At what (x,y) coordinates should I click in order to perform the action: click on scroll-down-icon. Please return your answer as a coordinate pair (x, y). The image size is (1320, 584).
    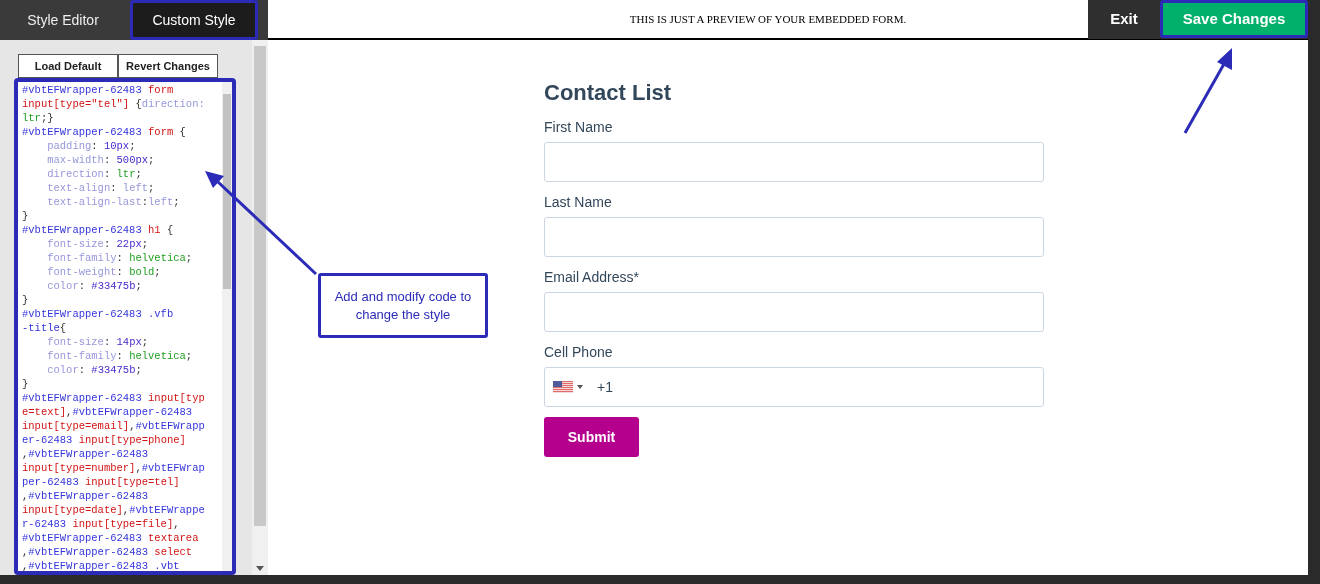
    Looking at the image, I should click on (260, 568).